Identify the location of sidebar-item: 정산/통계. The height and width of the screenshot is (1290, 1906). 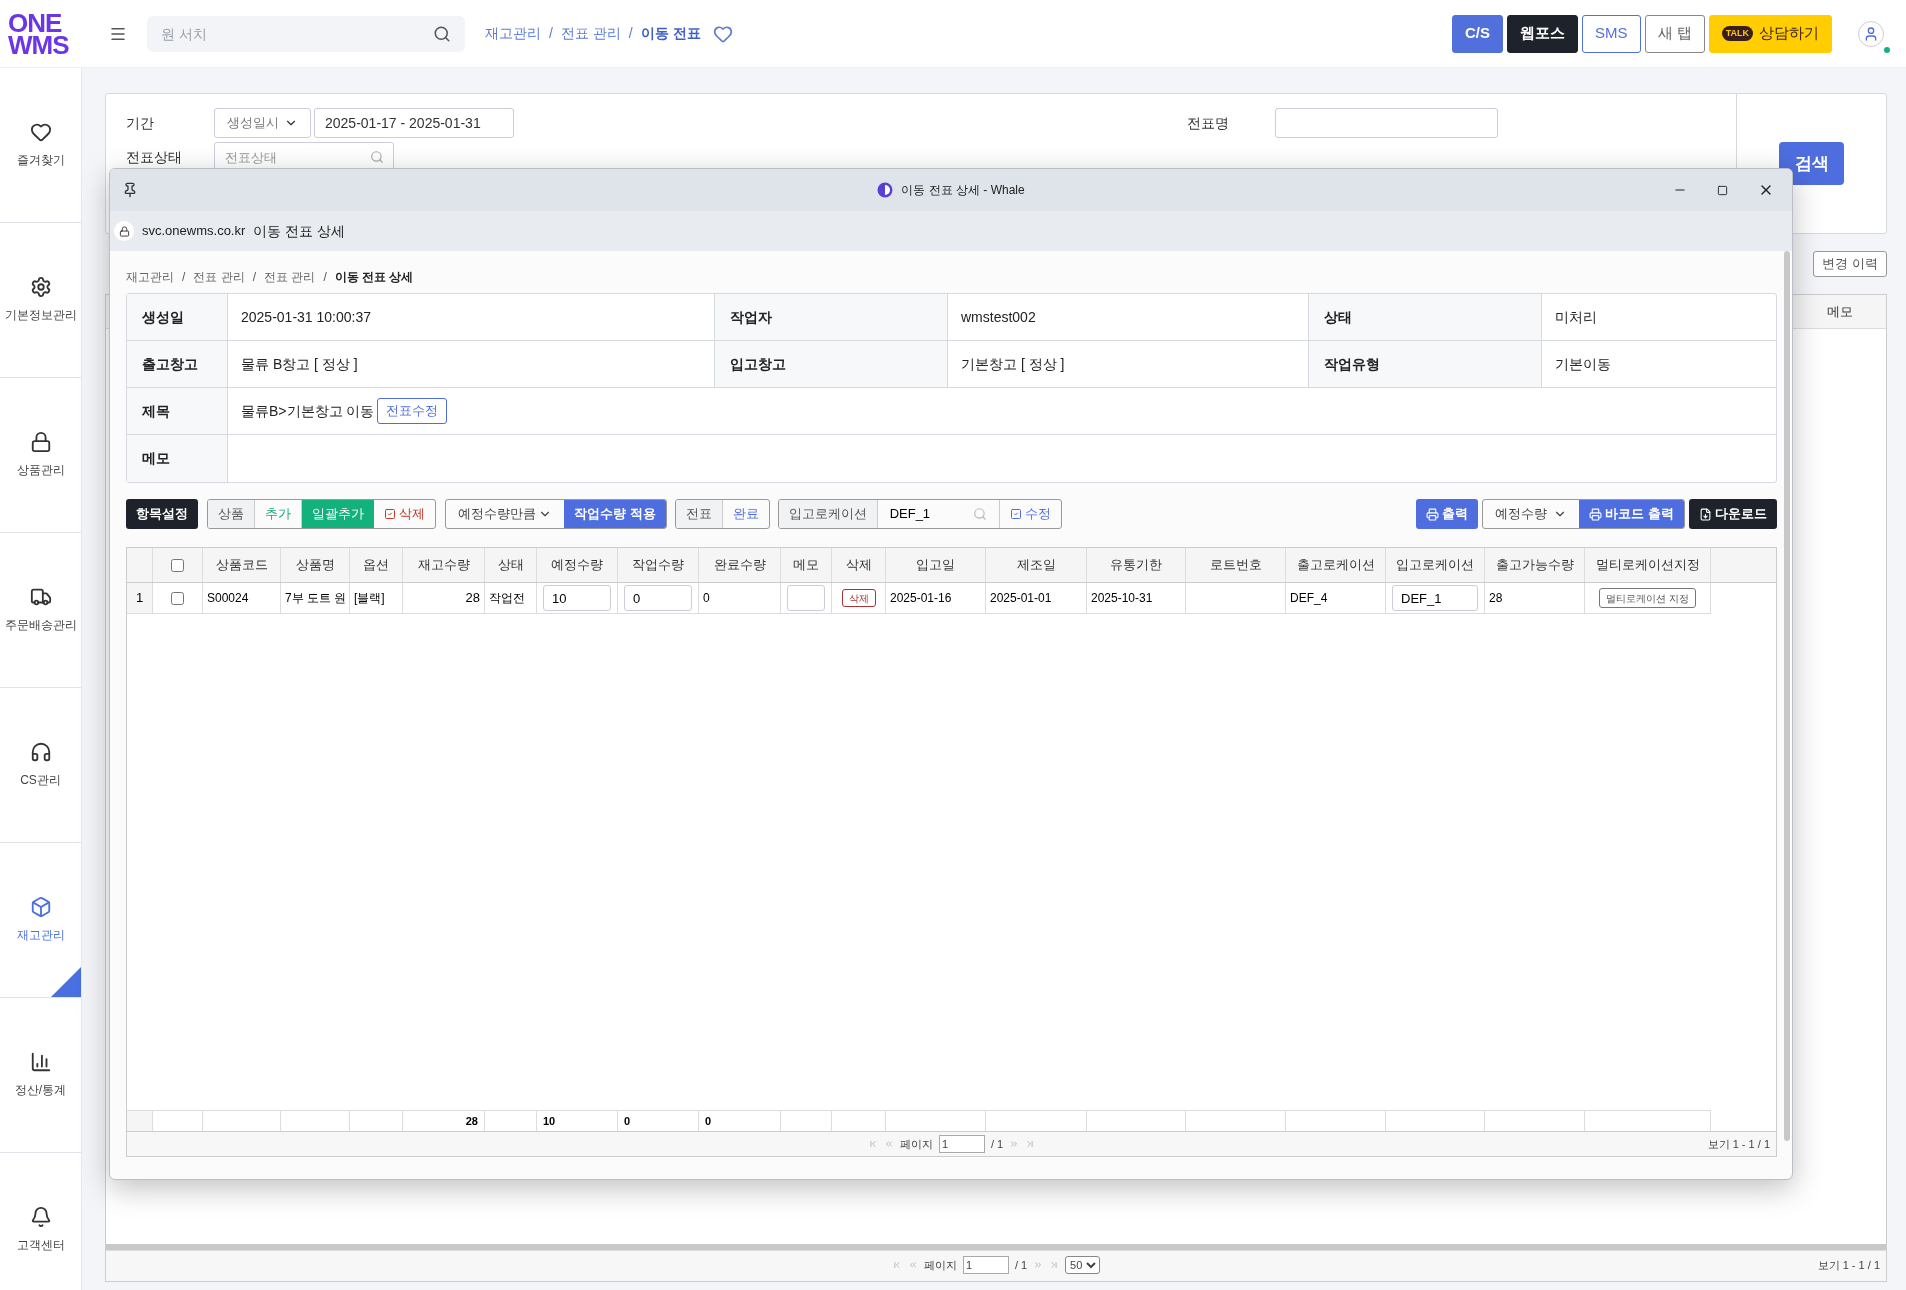
(40, 1075).